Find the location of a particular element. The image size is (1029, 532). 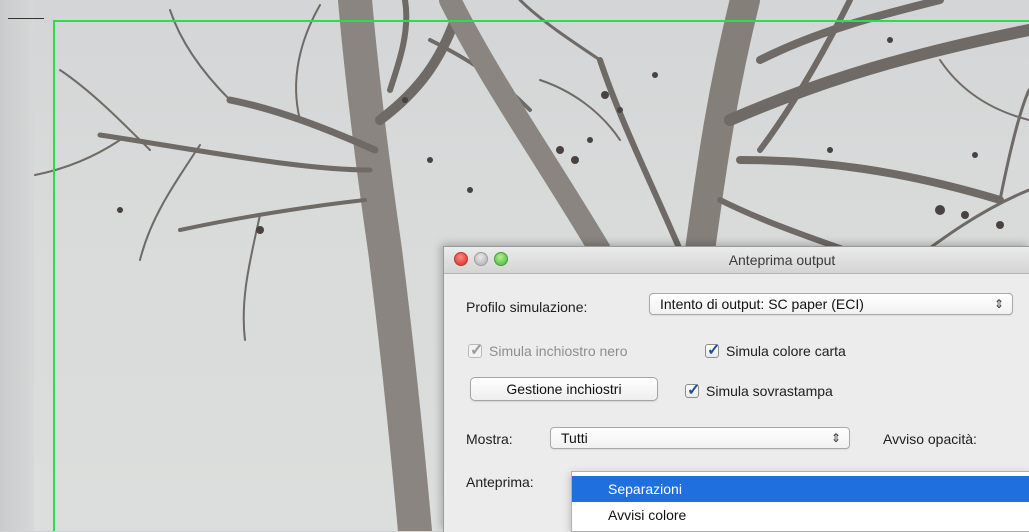

opacity-warning-row: Avviso opacità: is located at coordinates (930, 439).